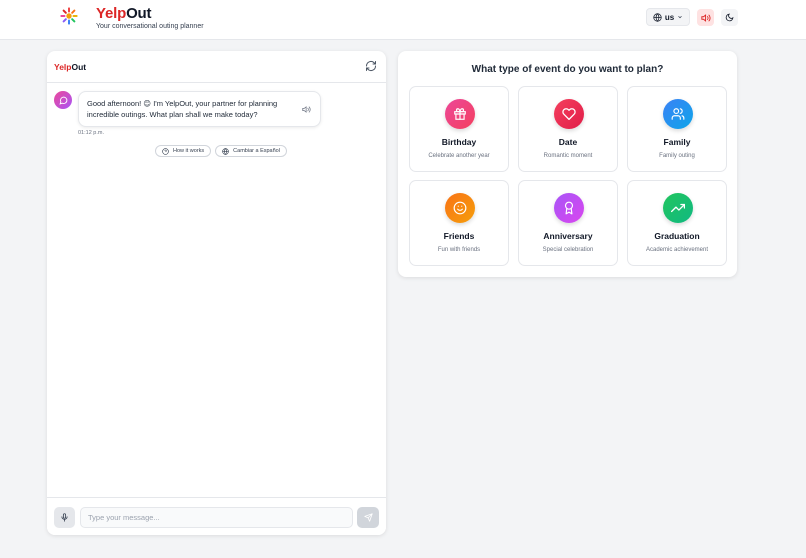  I want to click on trending-up-icon, so click(678, 208).